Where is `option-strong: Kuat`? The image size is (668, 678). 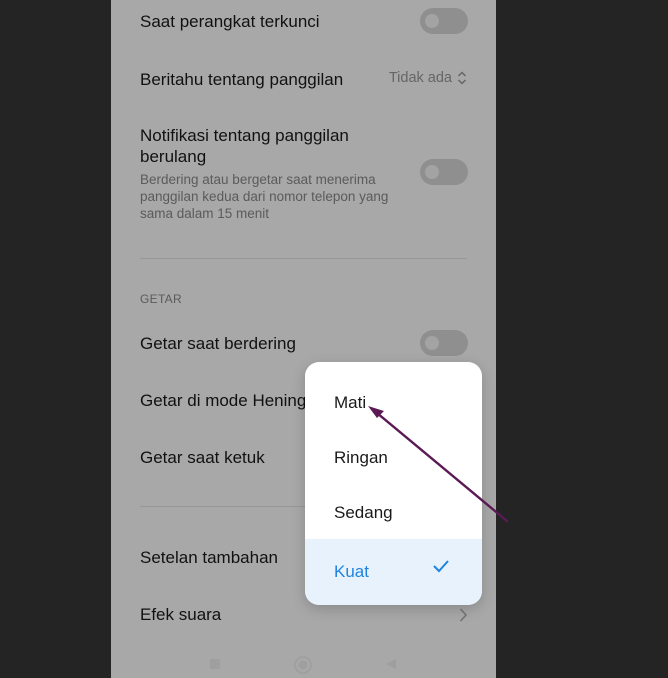 option-strong: Kuat is located at coordinates (393, 572).